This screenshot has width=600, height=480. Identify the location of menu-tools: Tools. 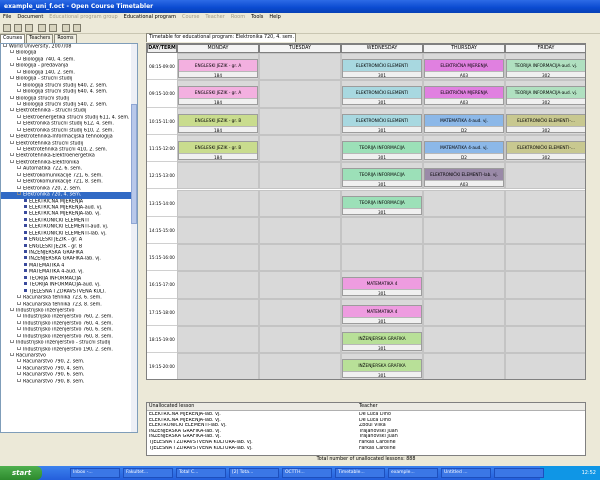
(257, 17).